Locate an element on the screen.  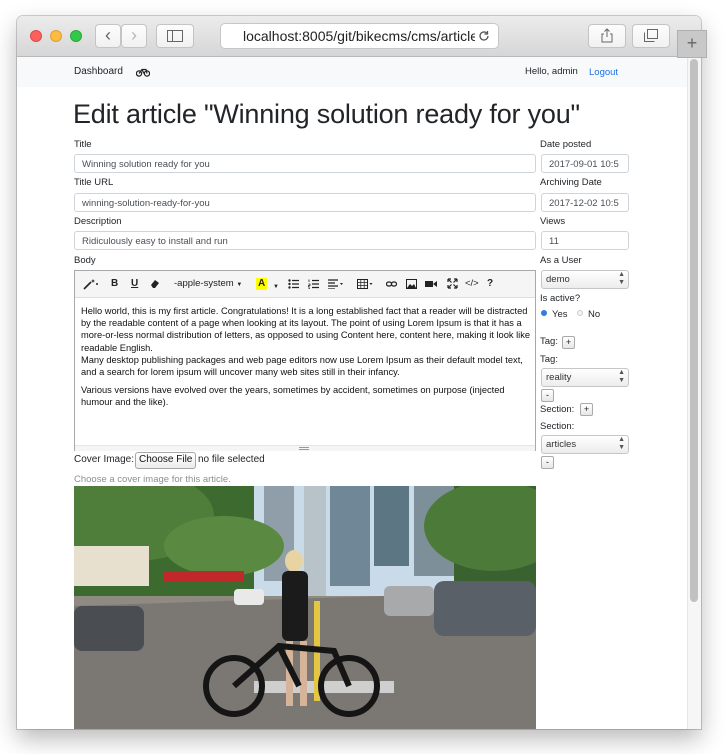
no-file-text: no file selected is located at coordinates (231, 459).